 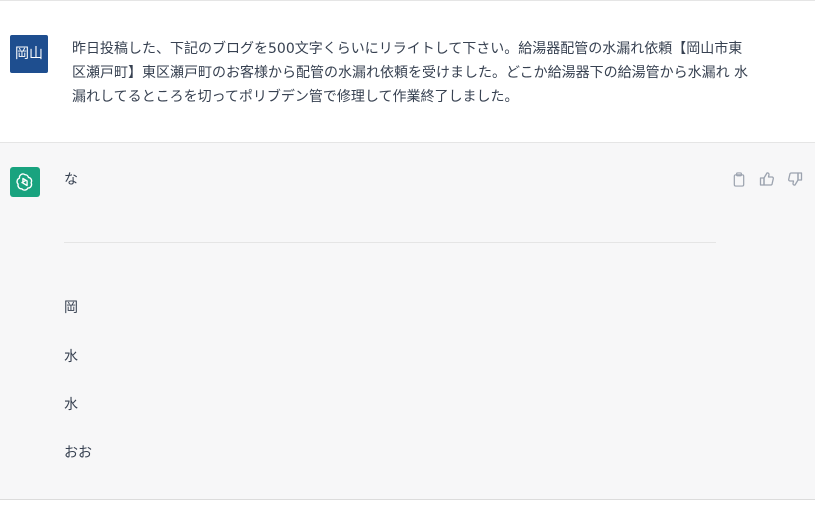 I want to click on openai-logo-icon, so click(x=24, y=182).